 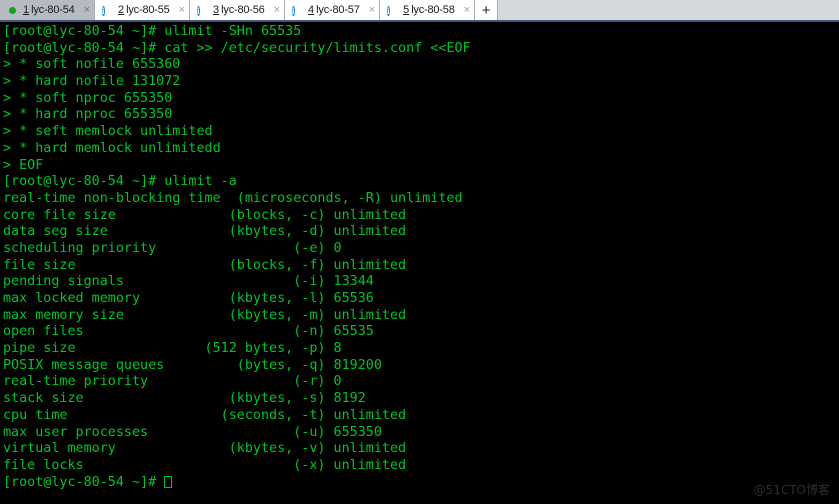 What do you see at coordinates (92, 82) in the screenshot?
I see `terminal-line: > * hard nofile 131072` at bounding box center [92, 82].